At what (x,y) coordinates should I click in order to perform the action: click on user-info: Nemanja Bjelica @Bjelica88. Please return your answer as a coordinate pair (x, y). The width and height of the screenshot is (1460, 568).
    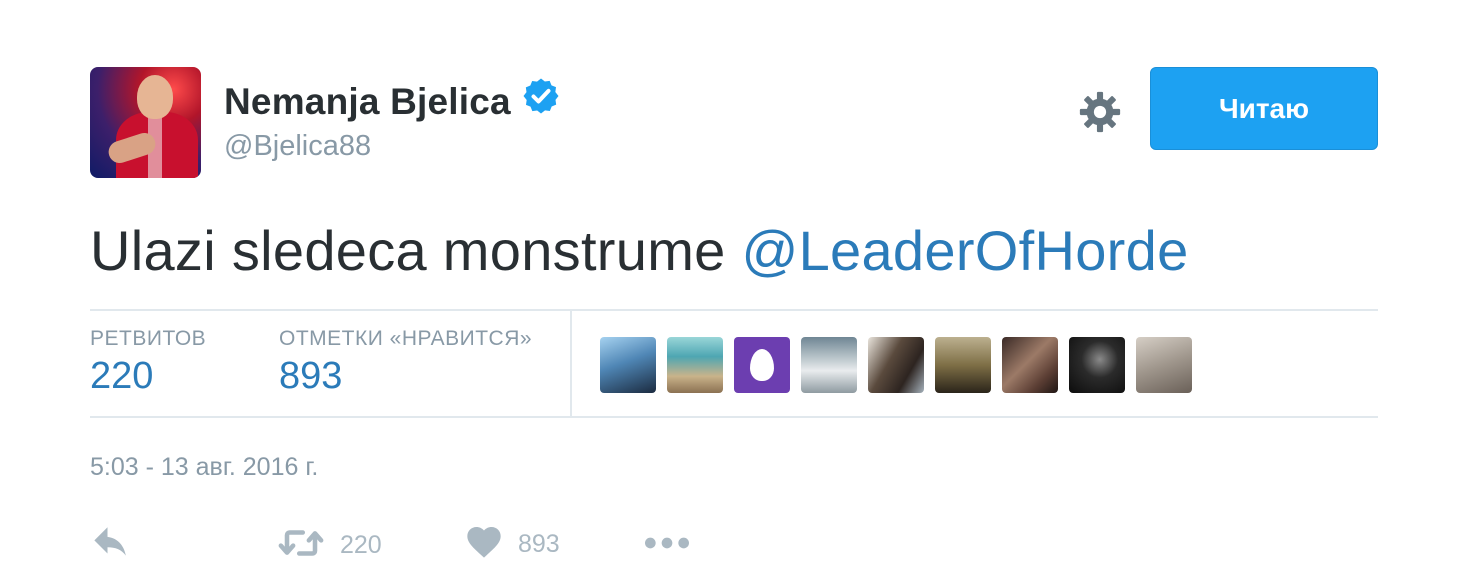
    Looking at the image, I should click on (392, 120).